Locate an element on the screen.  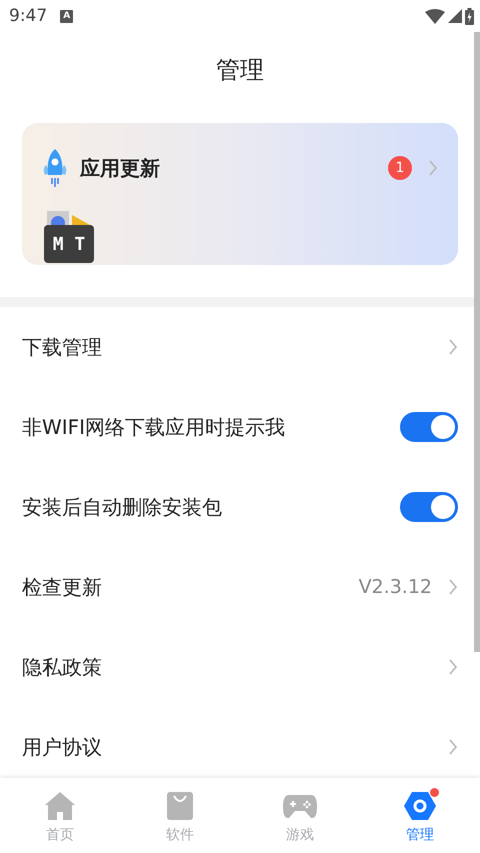
page-title: 管理 is located at coordinates (240, 70).